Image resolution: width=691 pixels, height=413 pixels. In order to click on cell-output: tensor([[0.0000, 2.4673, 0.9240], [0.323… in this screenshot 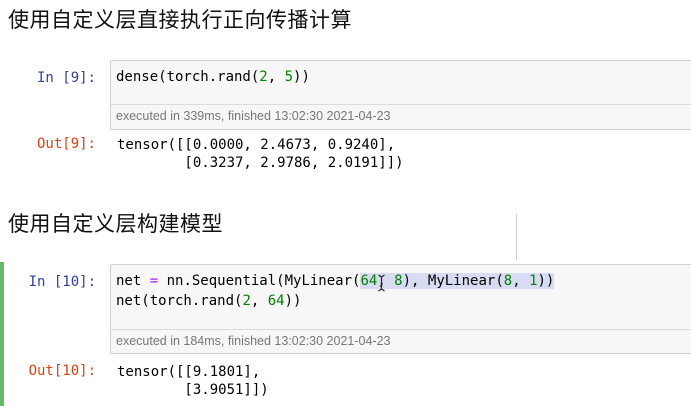, I will do `click(260, 154)`.